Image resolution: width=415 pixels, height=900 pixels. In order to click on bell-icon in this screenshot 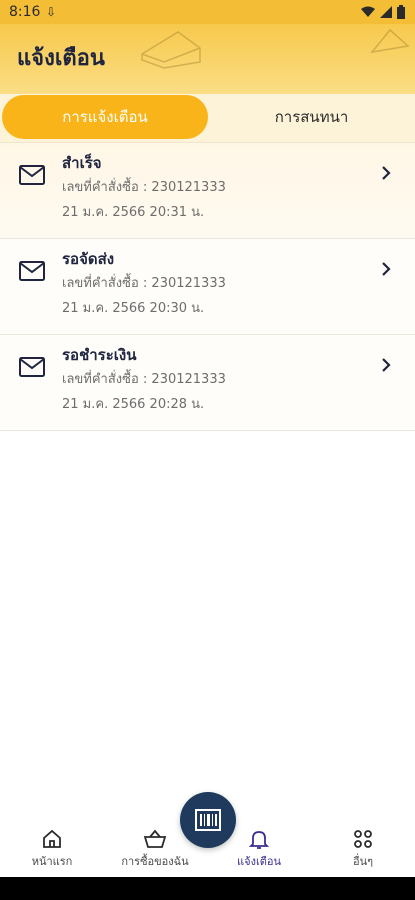, I will do `click(259, 840)`.